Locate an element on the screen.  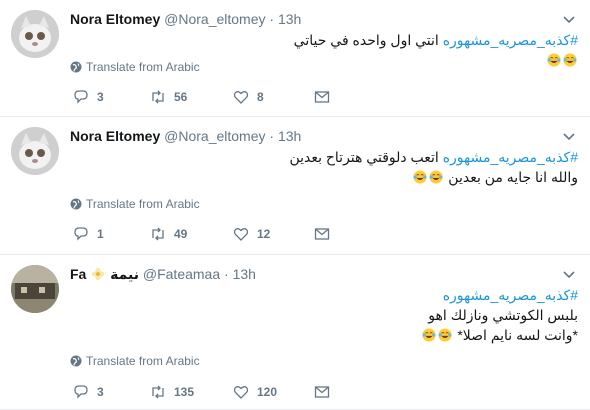
like-button: 8 is located at coordinates (248, 97).